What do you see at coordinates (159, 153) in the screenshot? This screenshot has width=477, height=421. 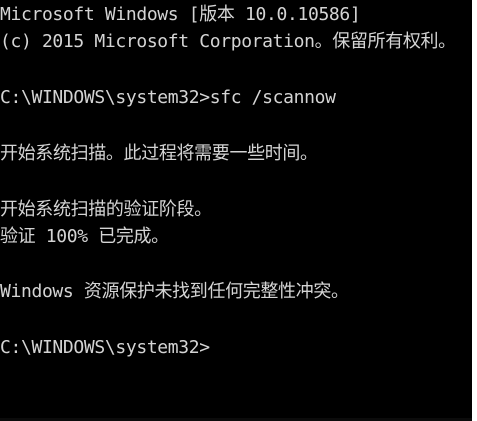 I see `scan-start-message: 开始系统扫描。此过程将需要一些时间。` at bounding box center [159, 153].